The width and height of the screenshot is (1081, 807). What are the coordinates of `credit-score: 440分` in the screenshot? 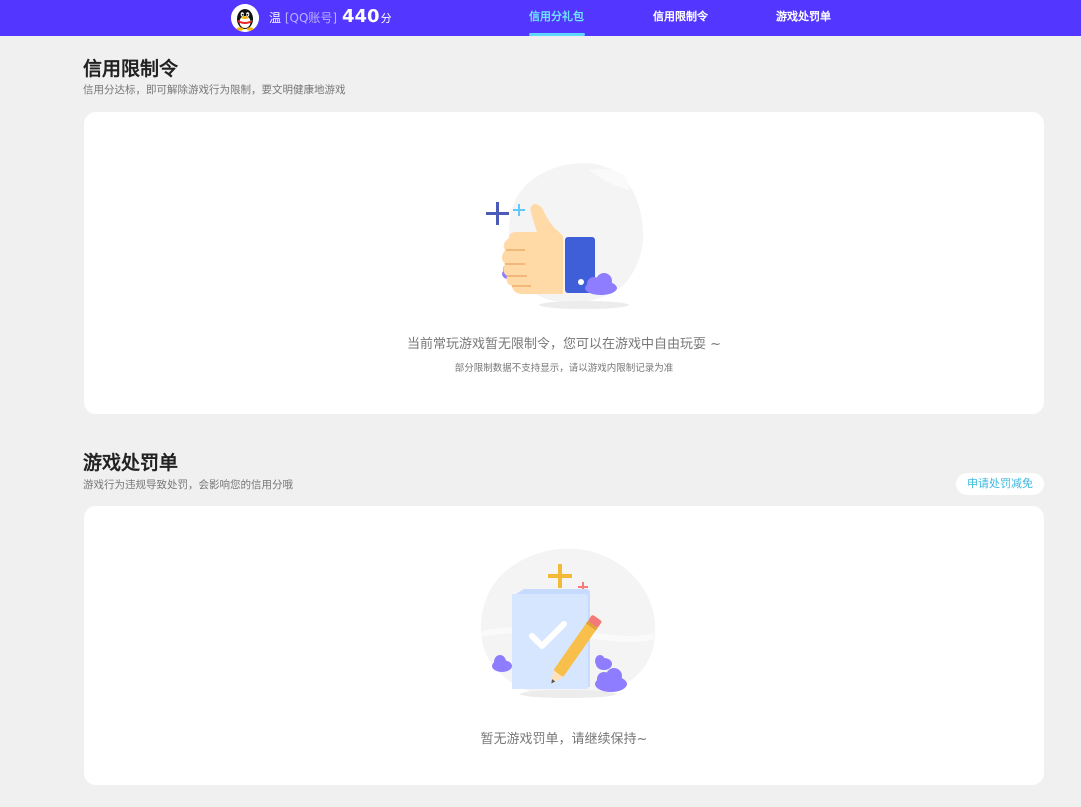 It's located at (367, 18).